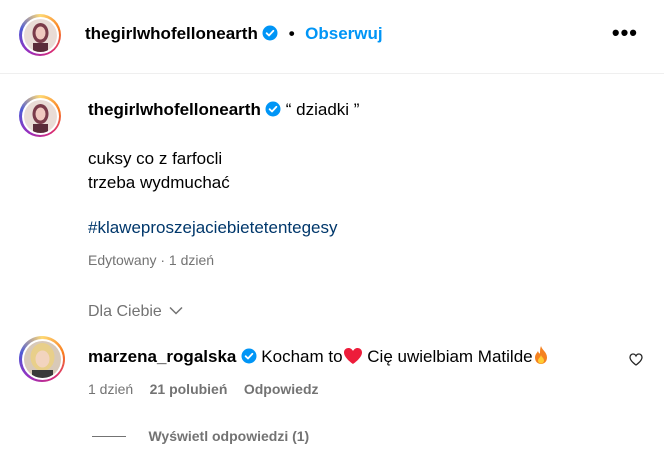 The image size is (664, 474). I want to click on heart-emoji-icon, so click(353, 358).